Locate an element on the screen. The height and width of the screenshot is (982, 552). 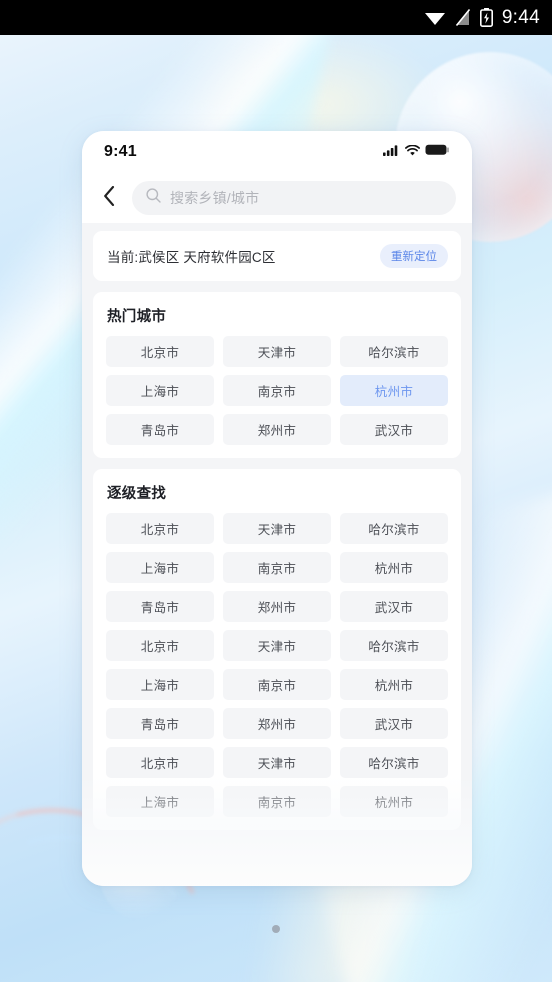
battery-icon is located at coordinates (437, 152).